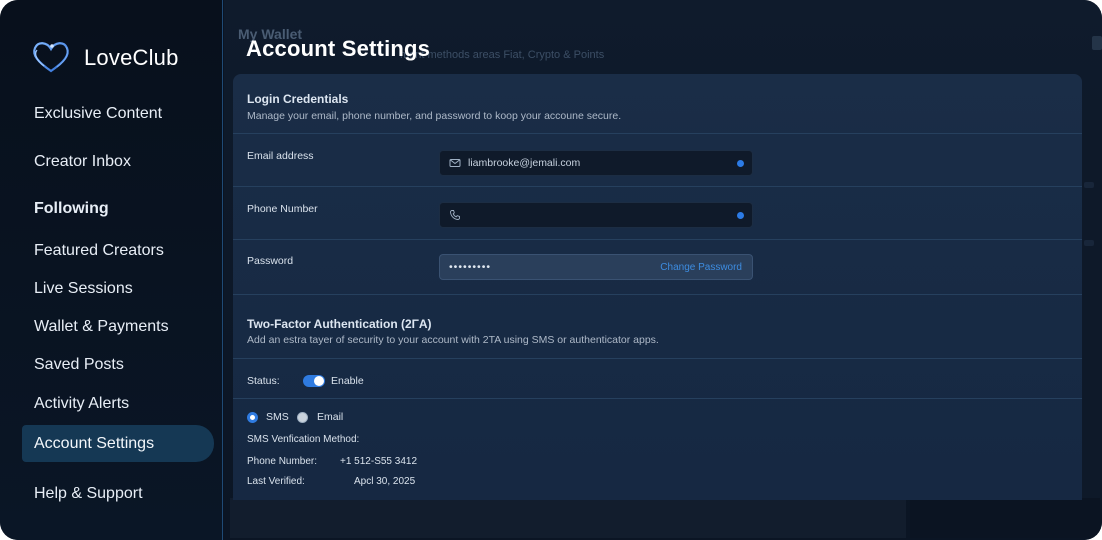 This screenshot has width=1102, height=540. What do you see at coordinates (118, 403) in the screenshot?
I see `sidebar-item-activity-alerts: Activity Alerts` at bounding box center [118, 403].